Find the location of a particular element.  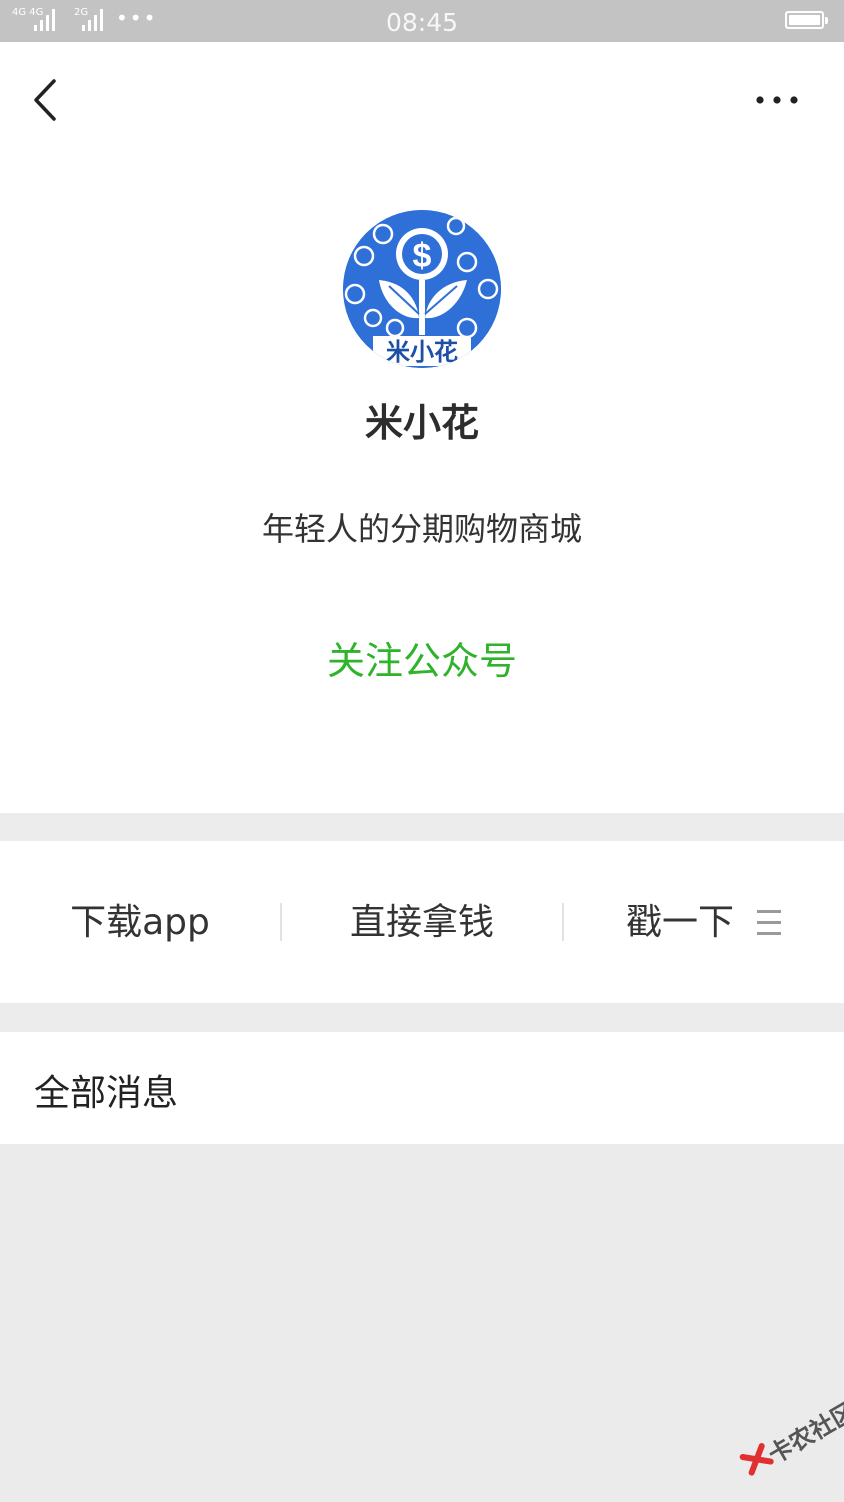

status-time: 08:45 is located at coordinates (422, 22).